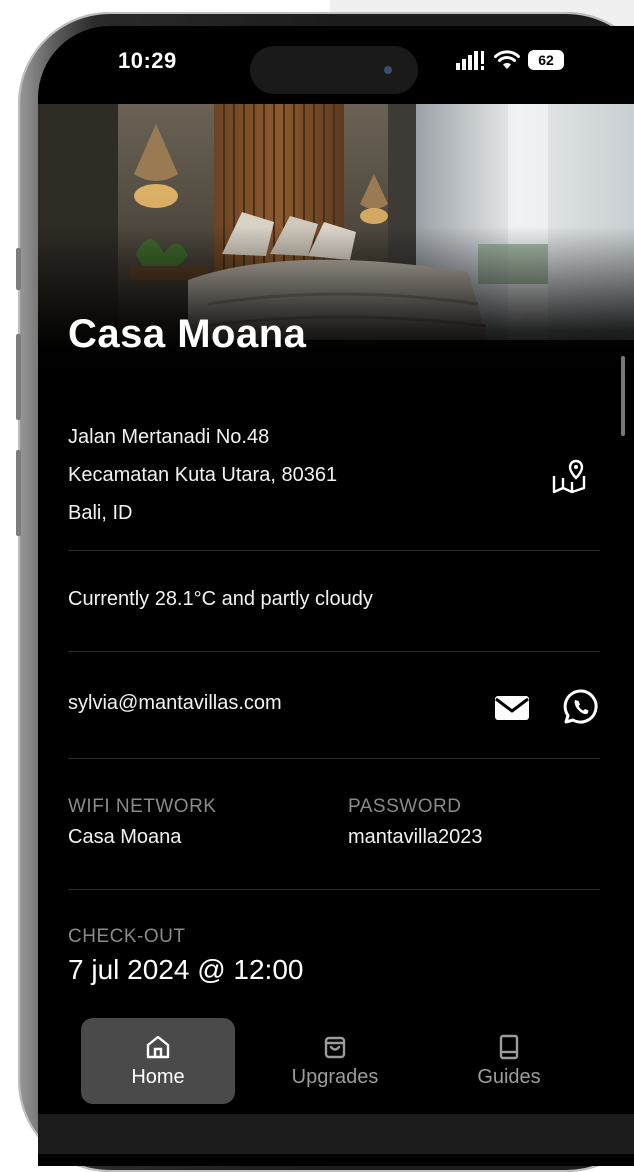  I want to click on checkout-section: CHECK-OUT 7 jul 2024 @ 12:00, so click(334, 956).